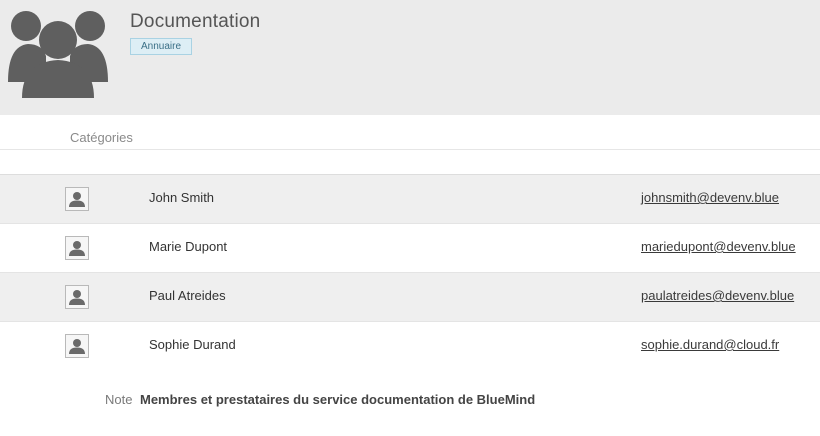  Describe the element at coordinates (717, 295) in the screenshot. I see `member-email-link: paulatreides@devenv.blue` at that location.